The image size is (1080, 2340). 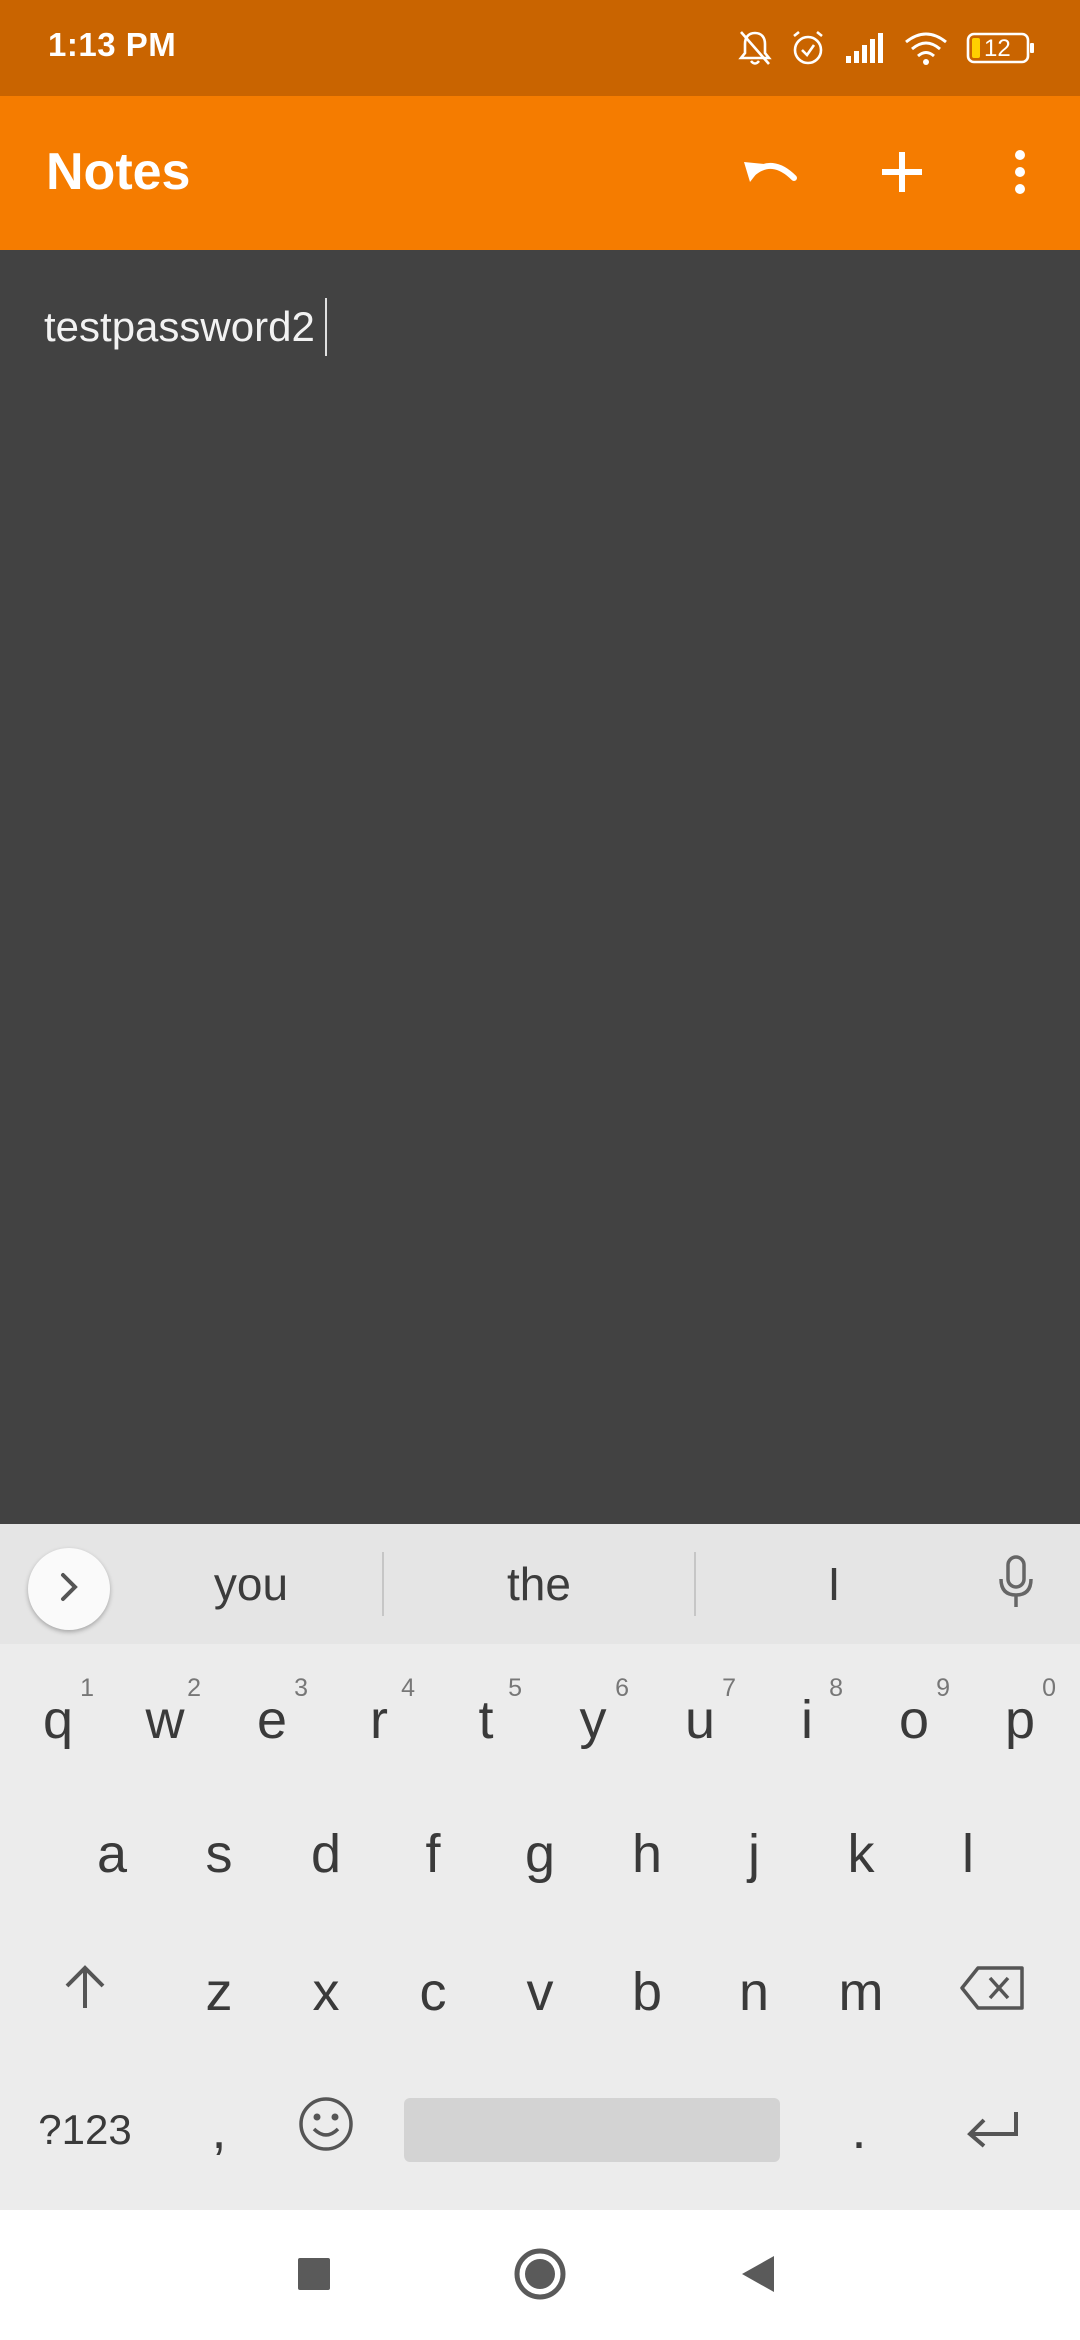 I want to click on shift-icon, so click(x=85, y=1992).